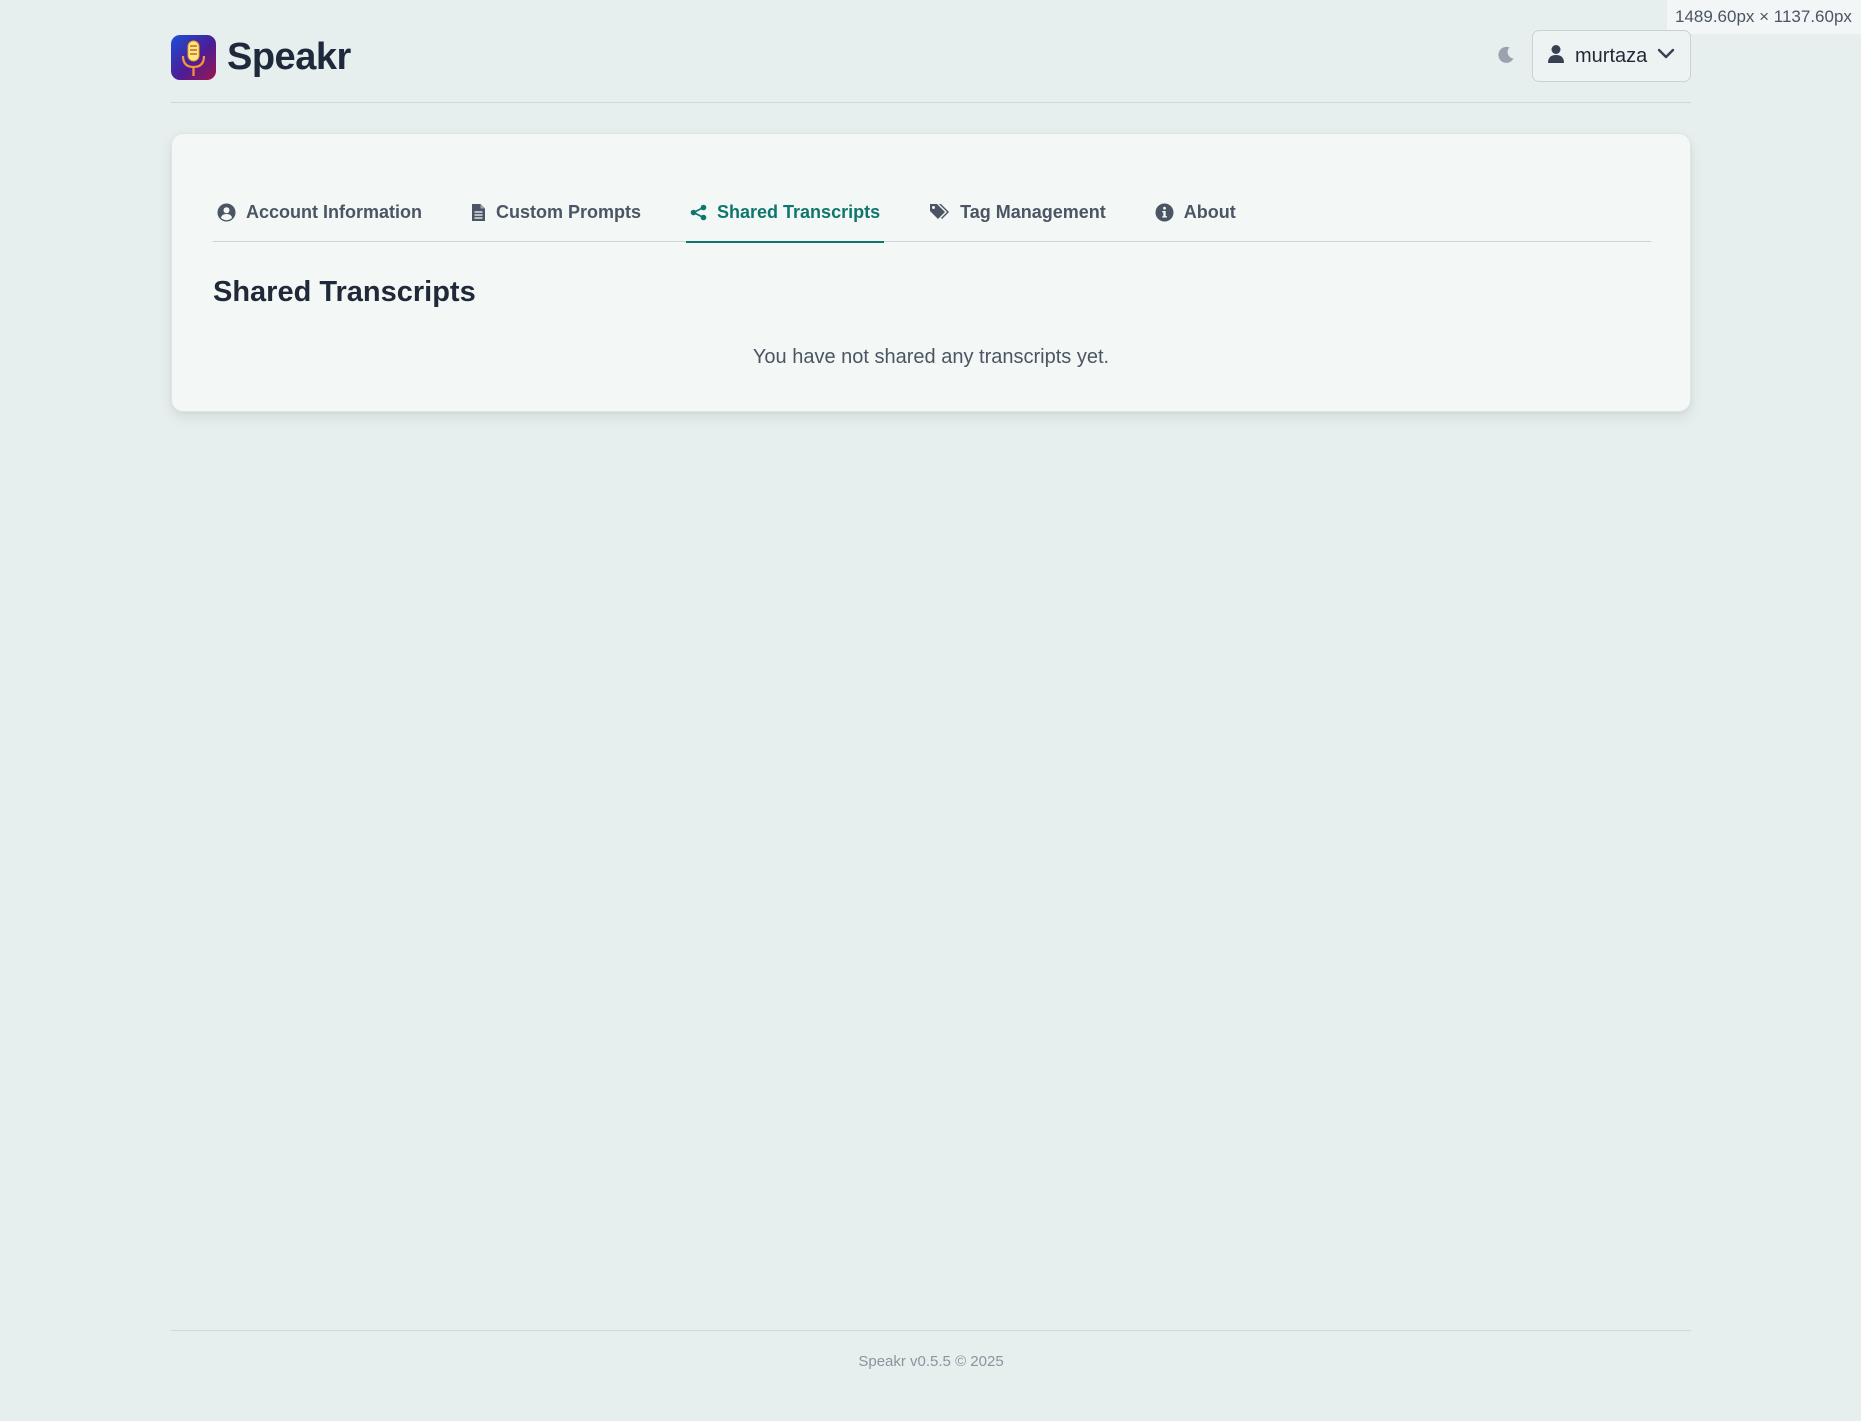  Describe the element at coordinates (1556, 56) in the screenshot. I see `user-icon` at that location.